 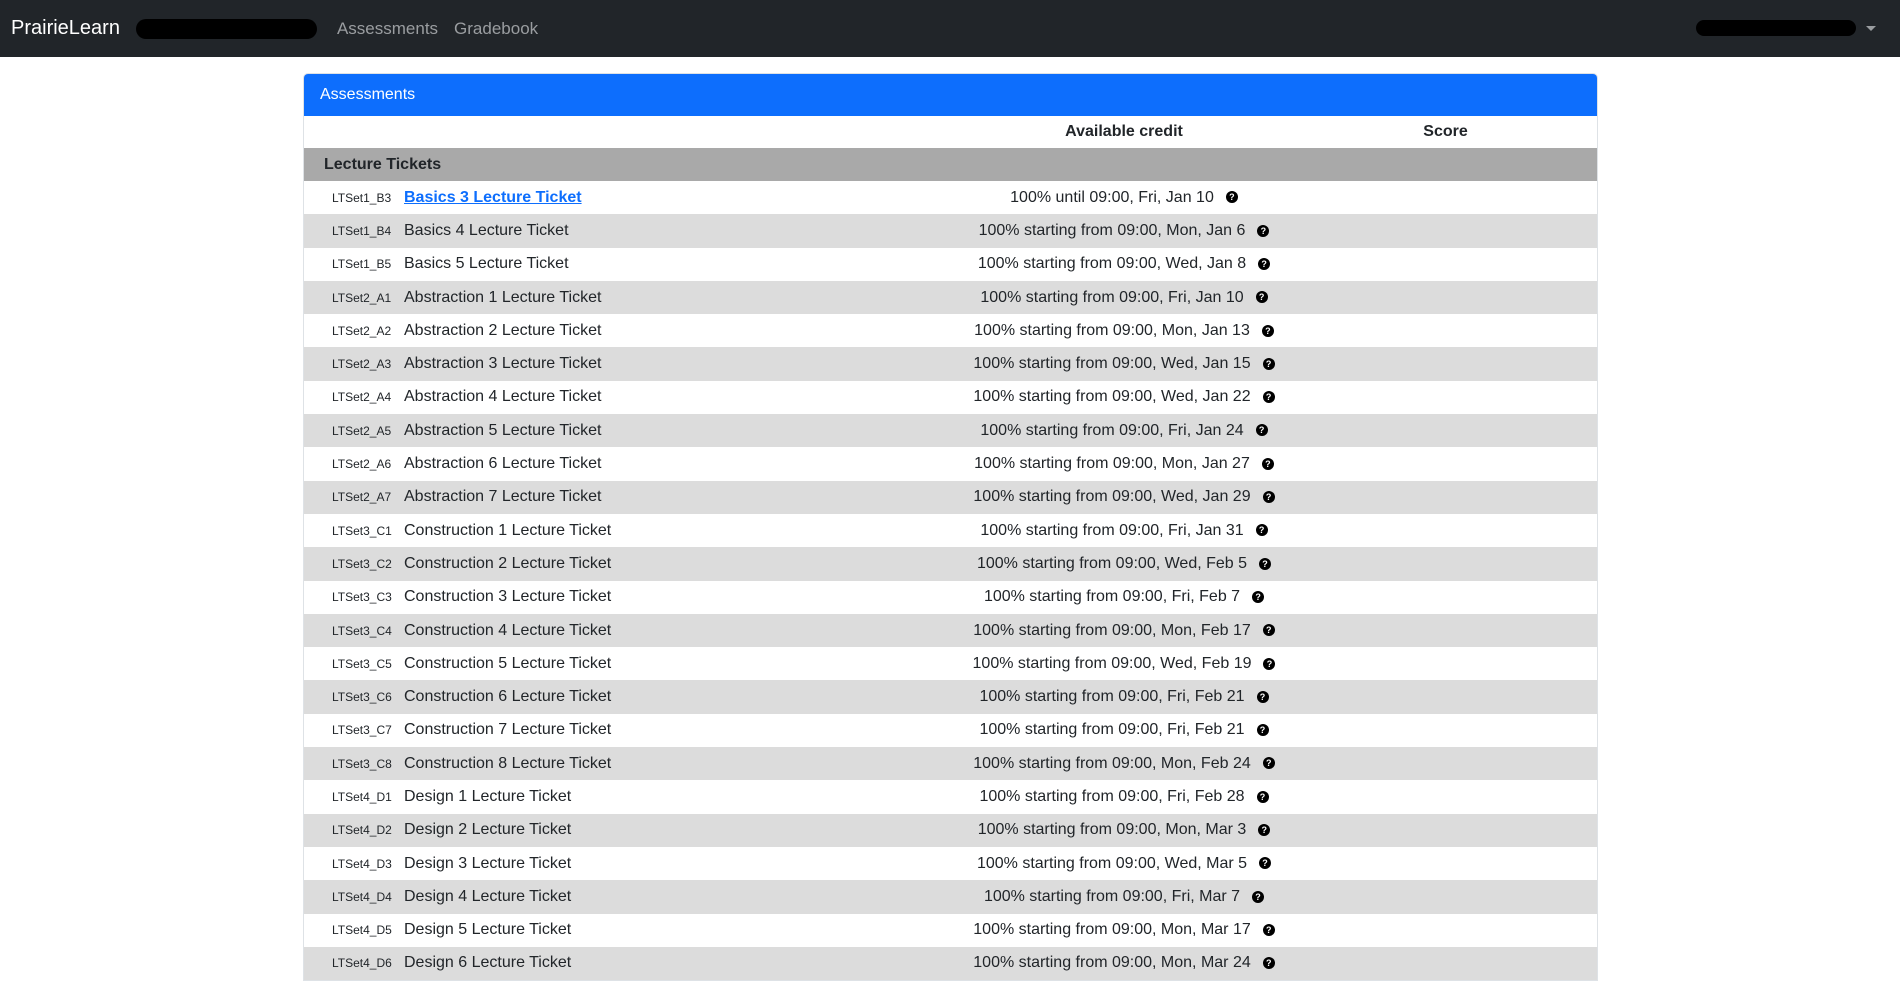 I want to click on available-credit-cell: 100% starting from 09:00, Mon, Feb 24?, so click(x=1124, y=764).